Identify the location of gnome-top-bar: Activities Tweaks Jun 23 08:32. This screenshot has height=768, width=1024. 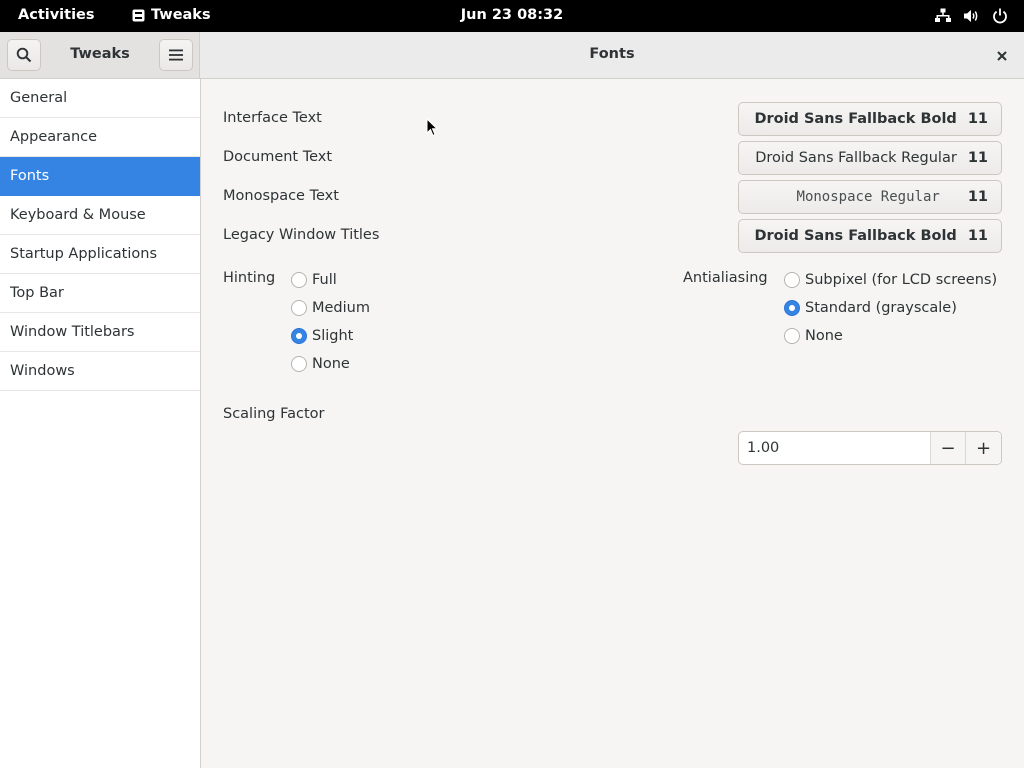
(512, 16).